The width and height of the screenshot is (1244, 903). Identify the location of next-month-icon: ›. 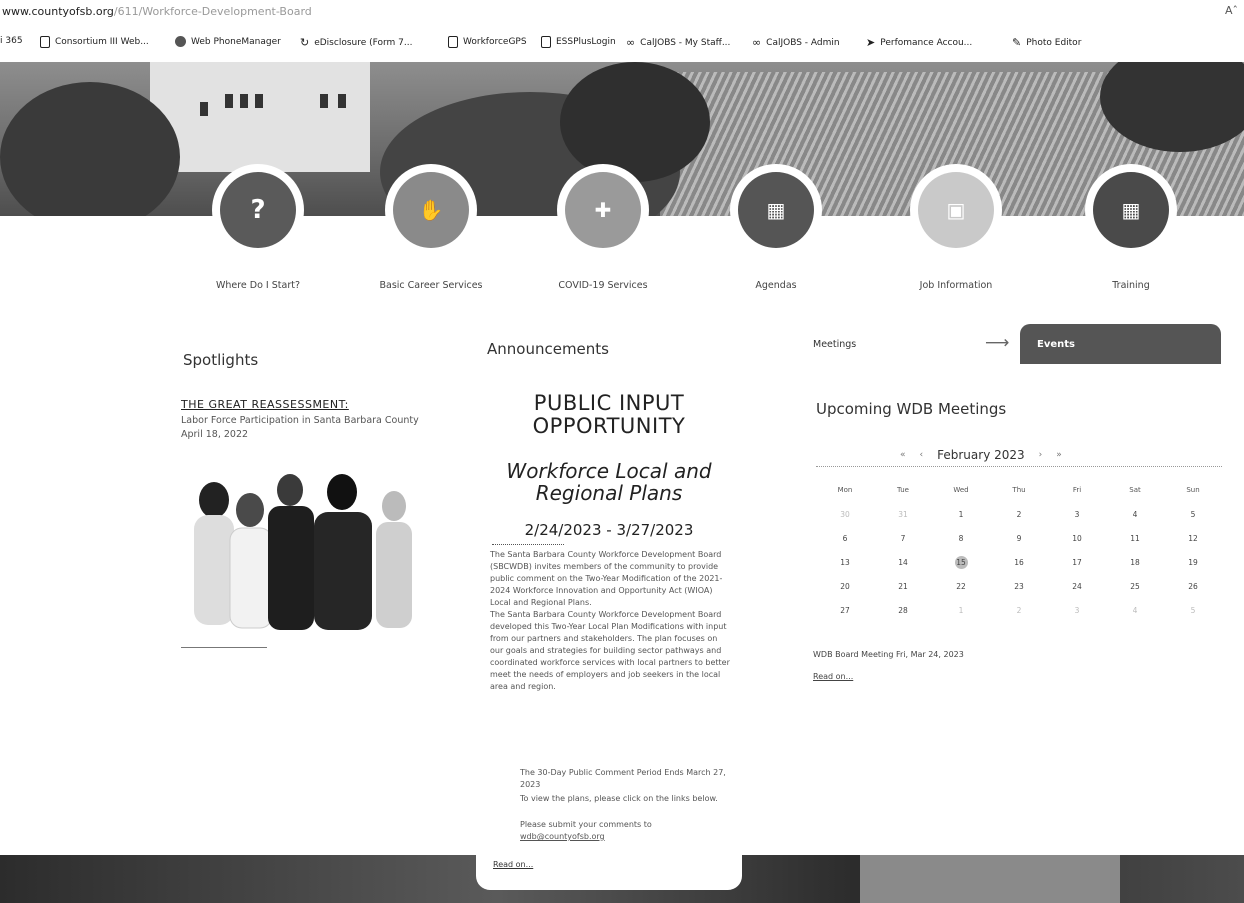
(1041, 455).